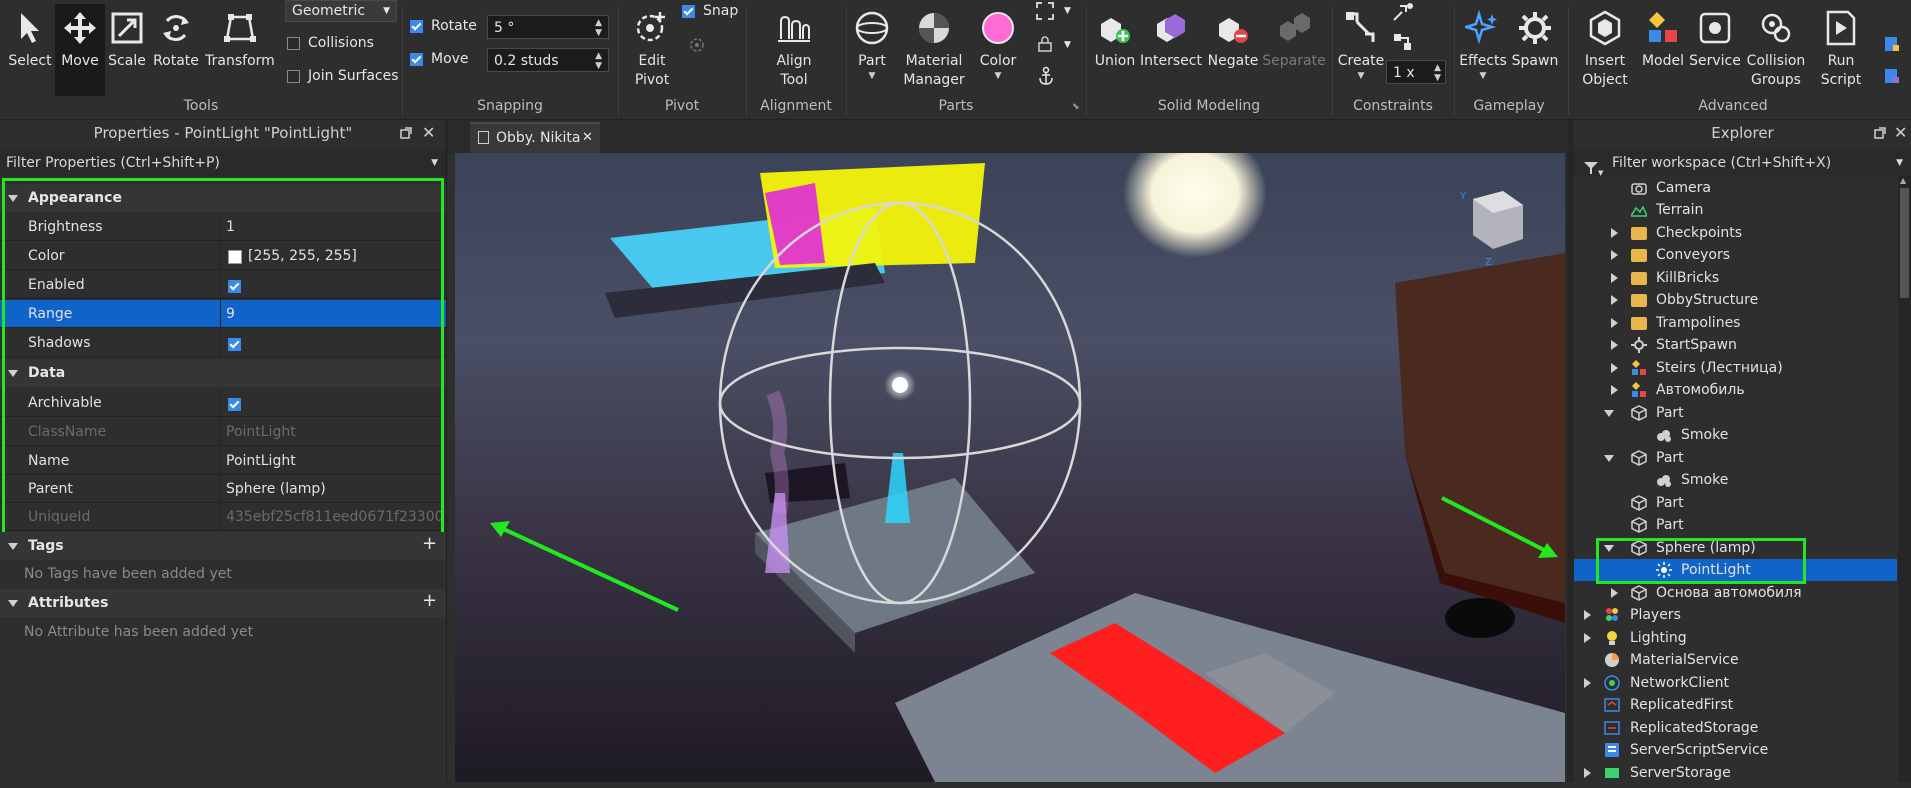 Image resolution: width=1911 pixels, height=788 pixels. What do you see at coordinates (443, 26) in the screenshot?
I see `snap-rotate-toggle: Rotate` at bounding box center [443, 26].